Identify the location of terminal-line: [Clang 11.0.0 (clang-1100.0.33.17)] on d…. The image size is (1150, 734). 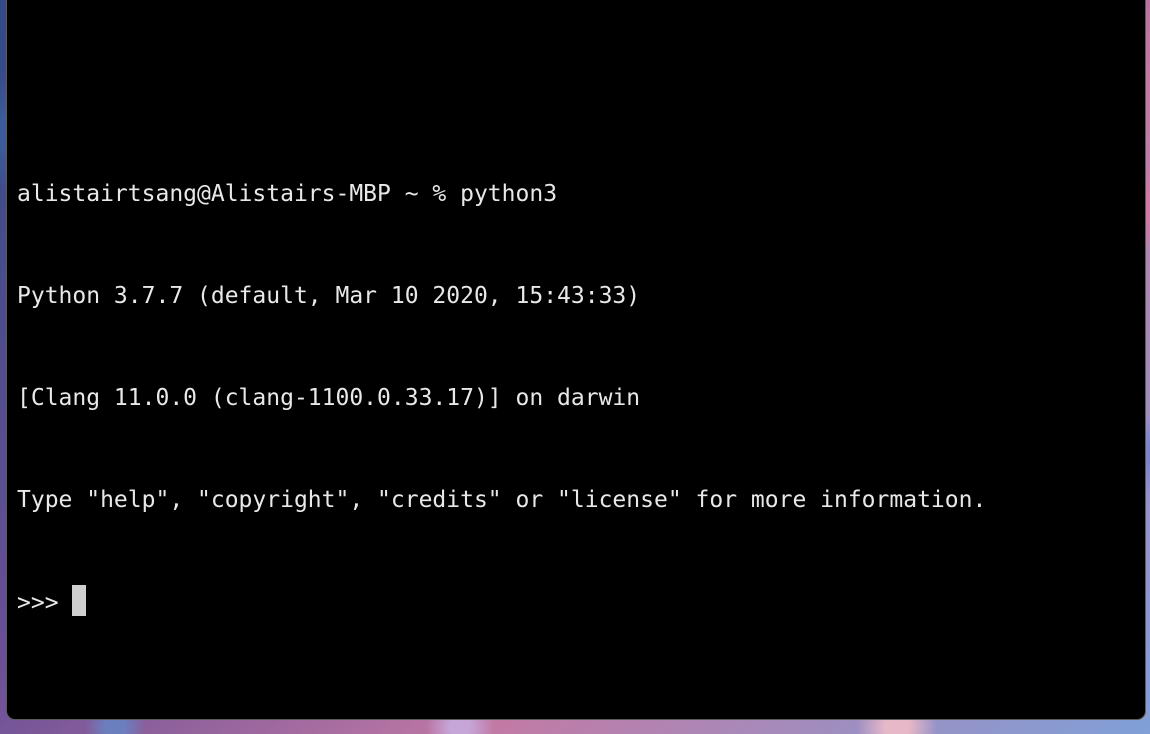
(329, 398).